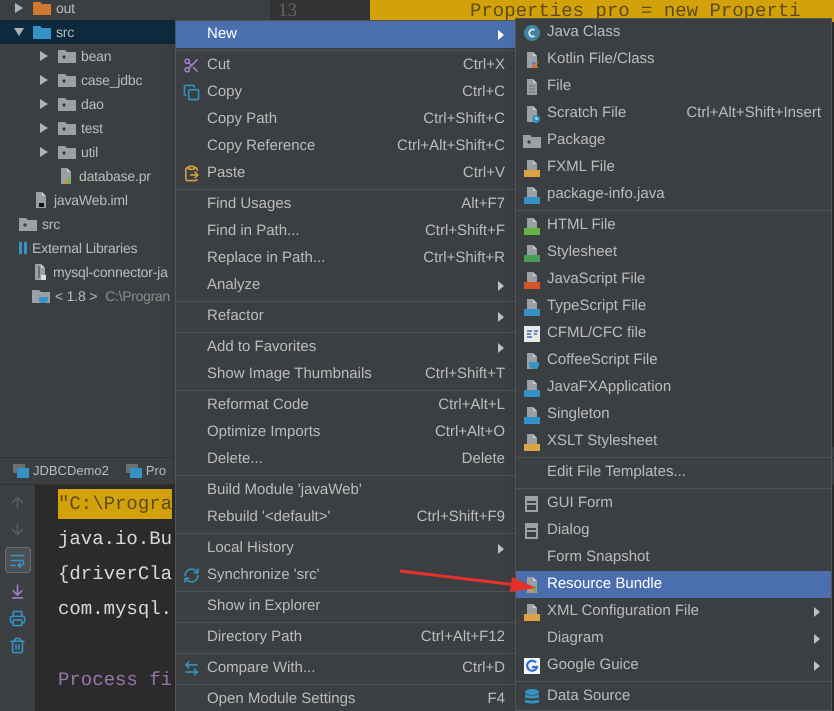  Describe the element at coordinates (345, 347) in the screenshot. I see `menu-item: Add to Favorites` at that location.